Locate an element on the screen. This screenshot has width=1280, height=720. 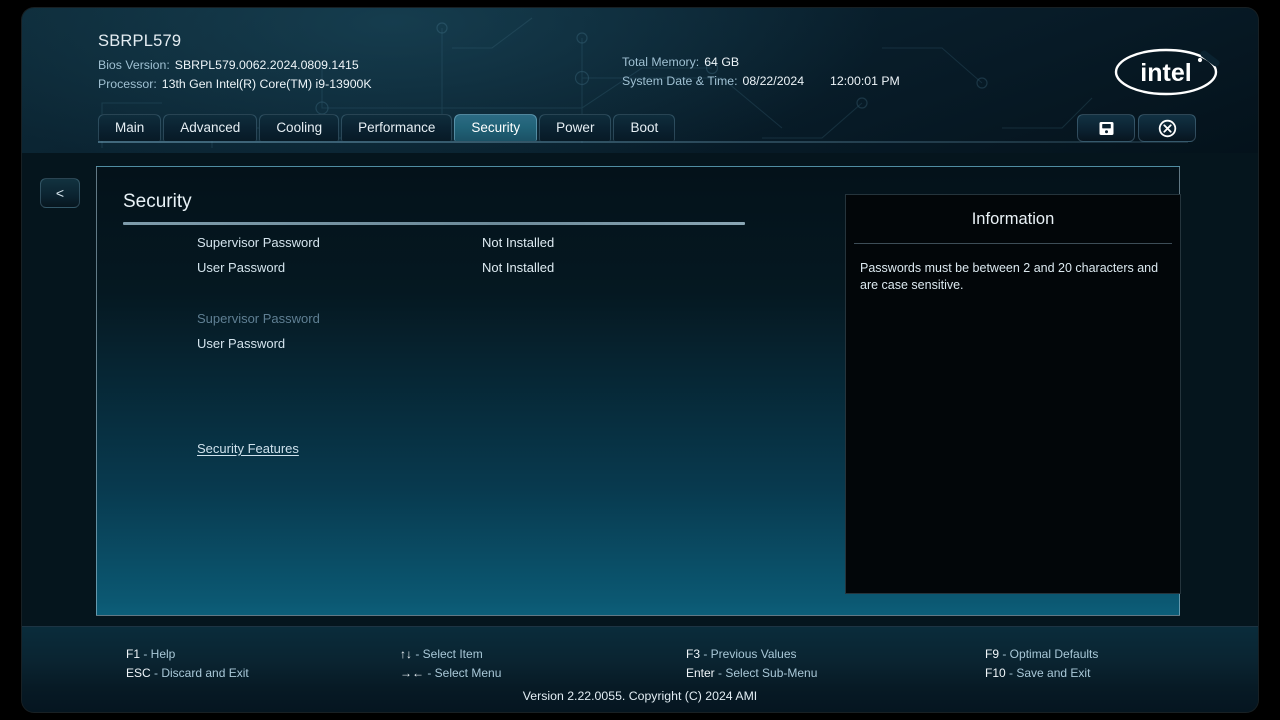
close-circle-icon is located at coordinates (1167, 128).